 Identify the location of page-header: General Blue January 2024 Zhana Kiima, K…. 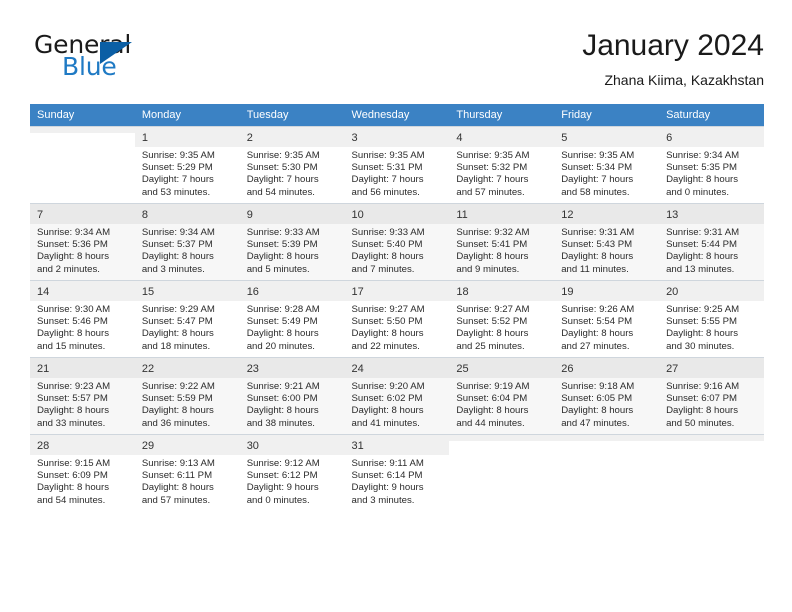
(397, 63).